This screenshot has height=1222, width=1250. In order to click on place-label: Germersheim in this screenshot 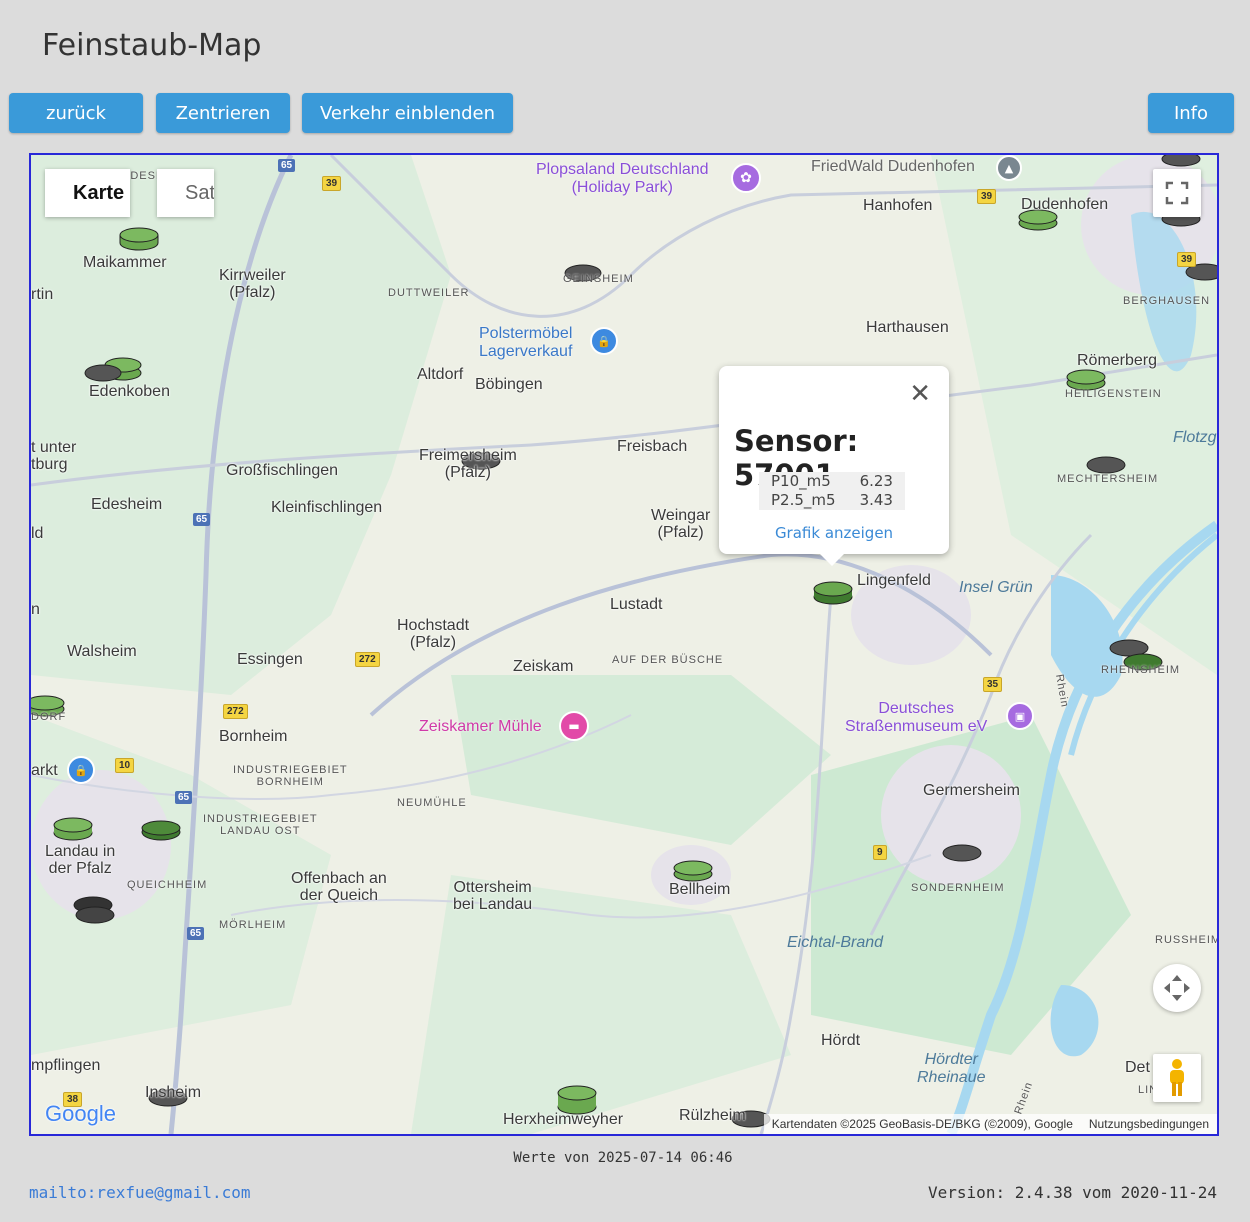, I will do `click(971, 790)`.